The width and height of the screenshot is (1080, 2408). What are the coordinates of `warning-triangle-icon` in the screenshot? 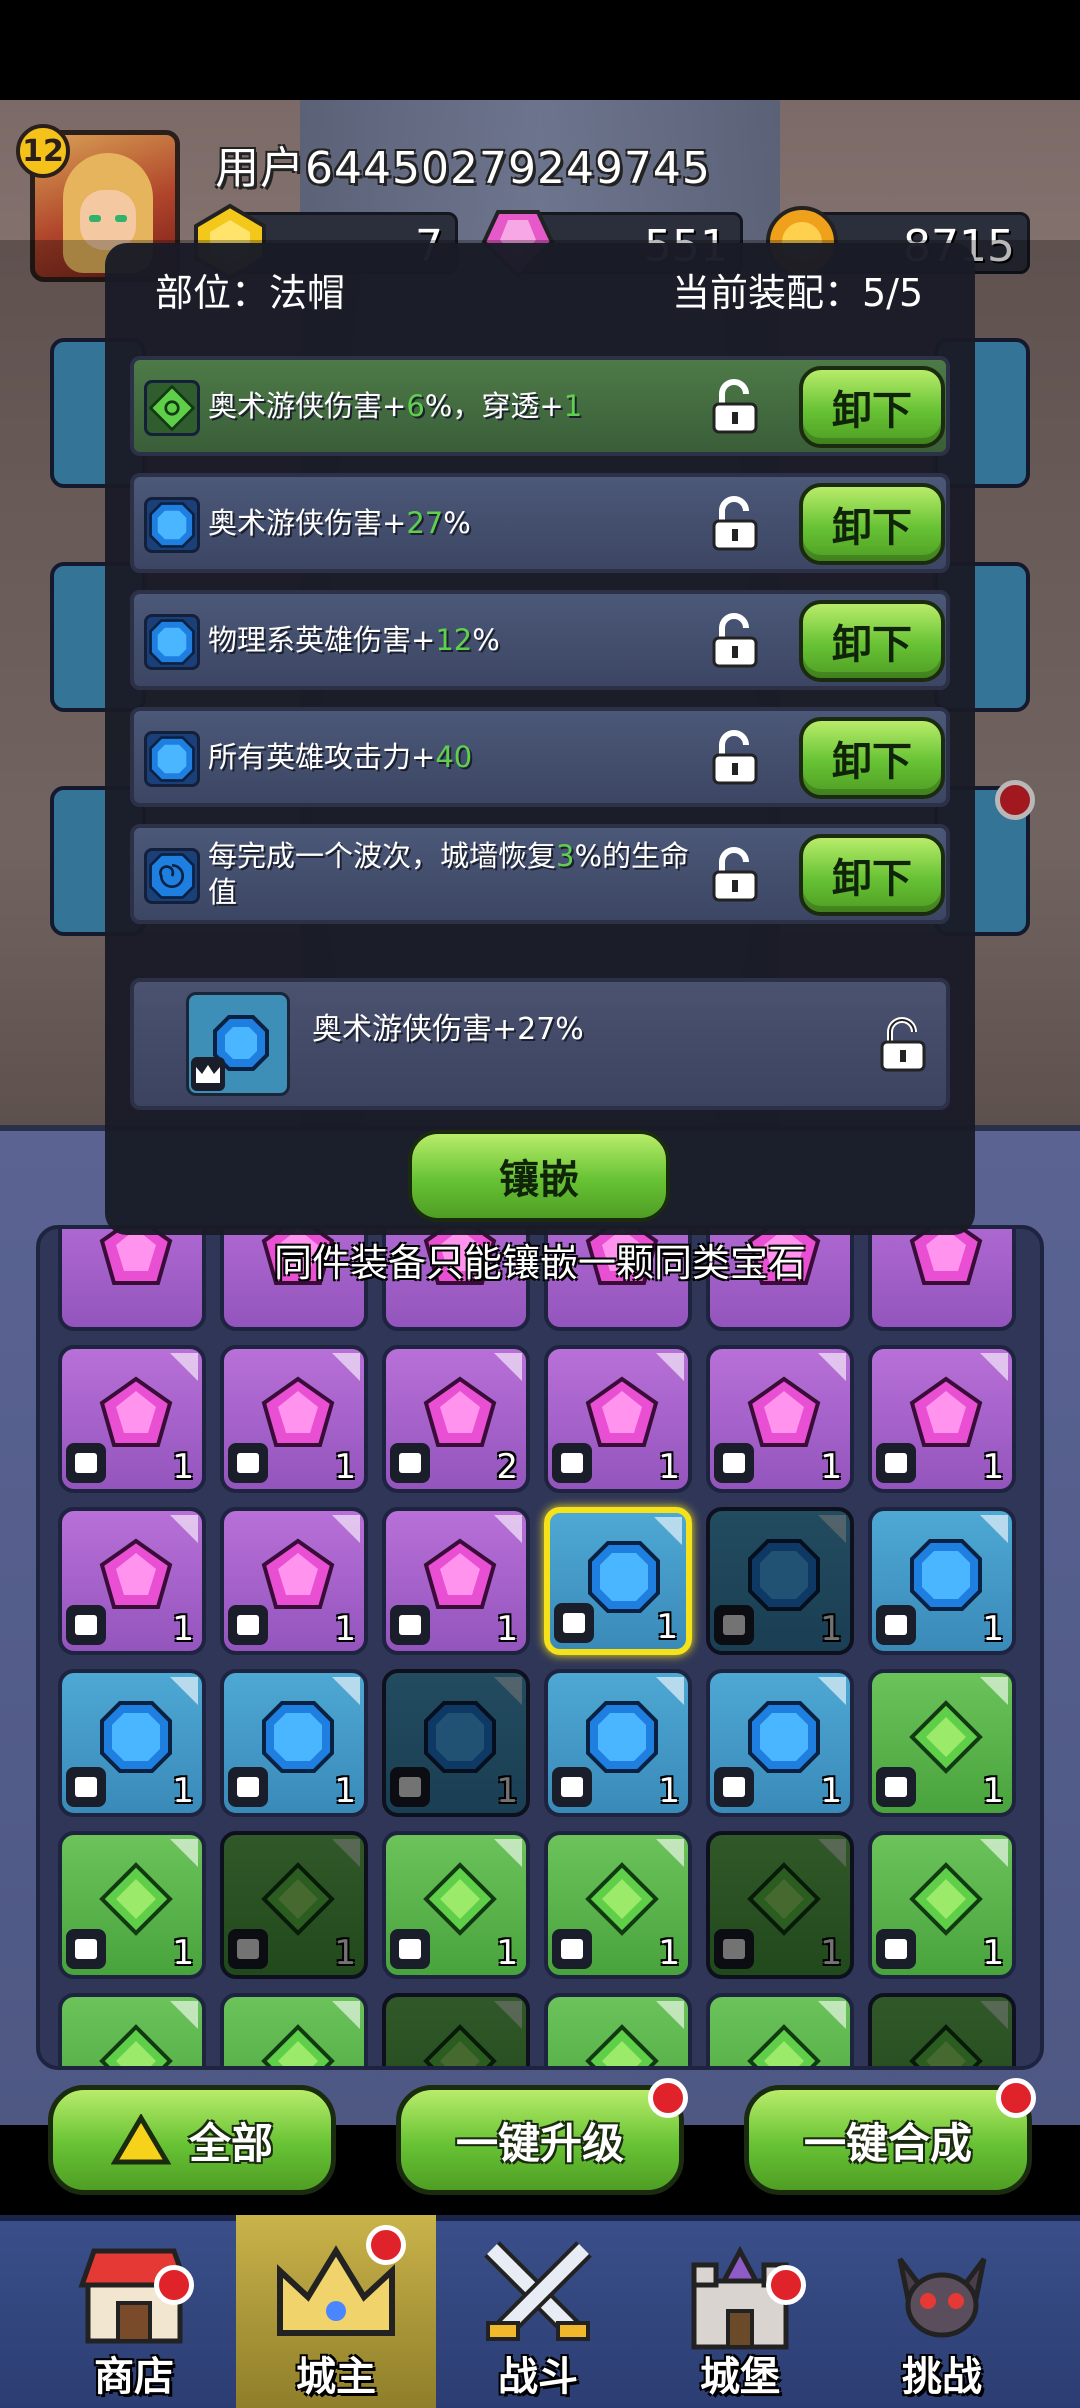 It's located at (140, 2139).